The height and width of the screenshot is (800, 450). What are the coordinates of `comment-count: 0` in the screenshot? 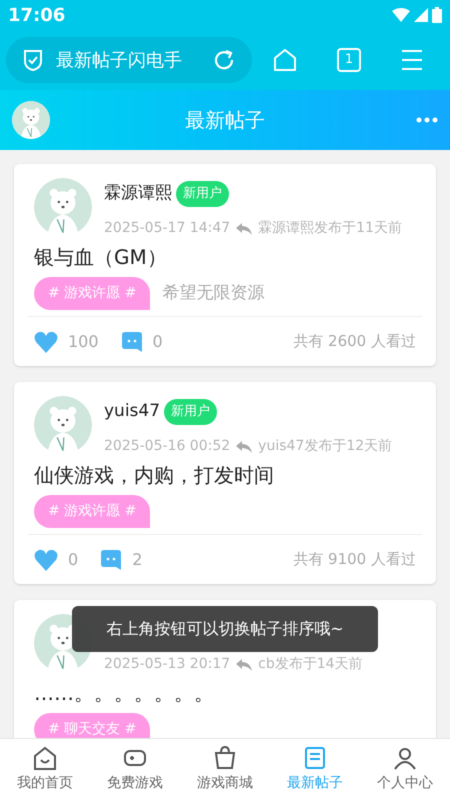 It's located at (157, 341).